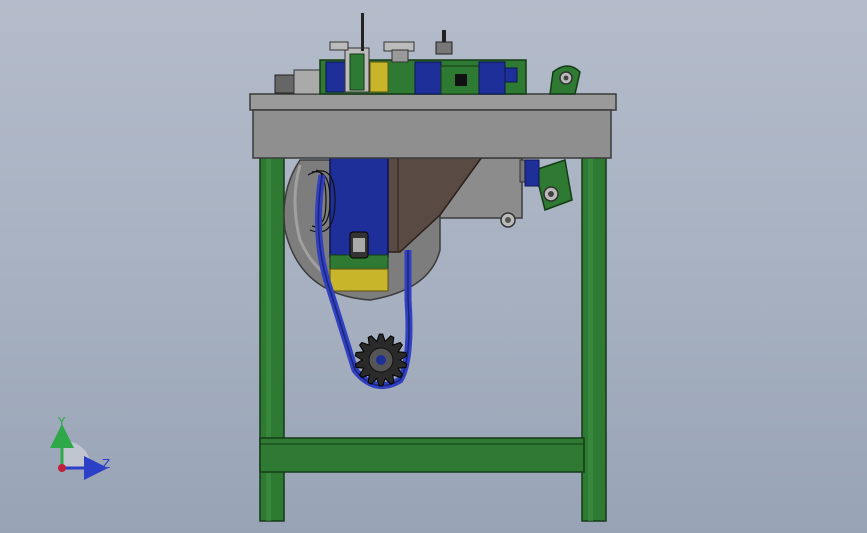 This screenshot has width=867, height=533. I want to click on tension-arm-blue-clamp, so click(532, 173).